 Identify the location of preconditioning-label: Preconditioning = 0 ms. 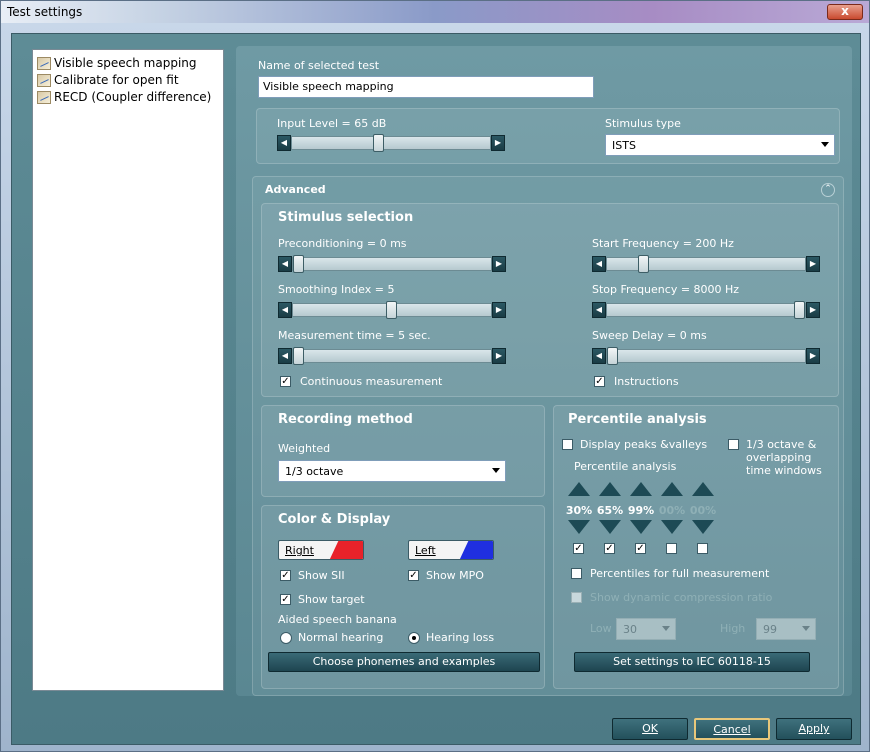
(342, 243).